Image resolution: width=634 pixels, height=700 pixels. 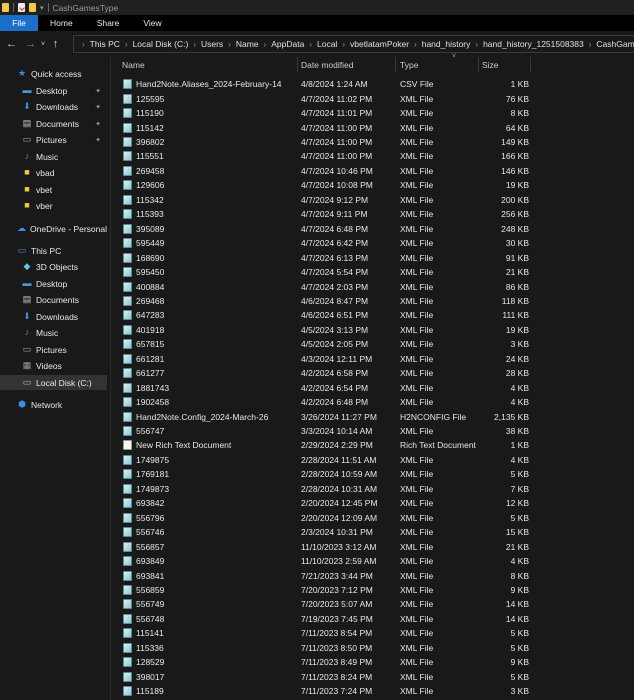 I want to click on sidebar-item: ▭ This PC, so click(x=53, y=250).